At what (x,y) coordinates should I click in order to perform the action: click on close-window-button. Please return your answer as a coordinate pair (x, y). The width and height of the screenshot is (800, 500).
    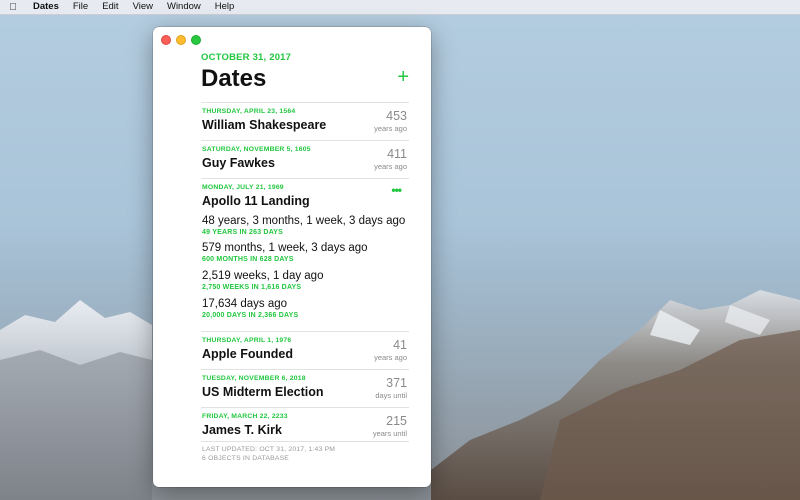
    Looking at the image, I should click on (166, 40).